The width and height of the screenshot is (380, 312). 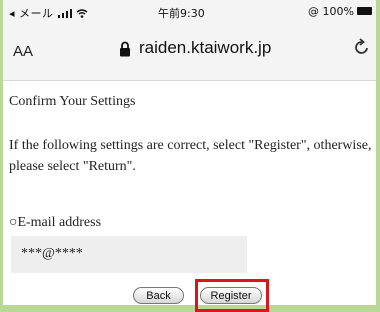 What do you see at coordinates (181, 13) in the screenshot?
I see `clock: 午前9:30` at bounding box center [181, 13].